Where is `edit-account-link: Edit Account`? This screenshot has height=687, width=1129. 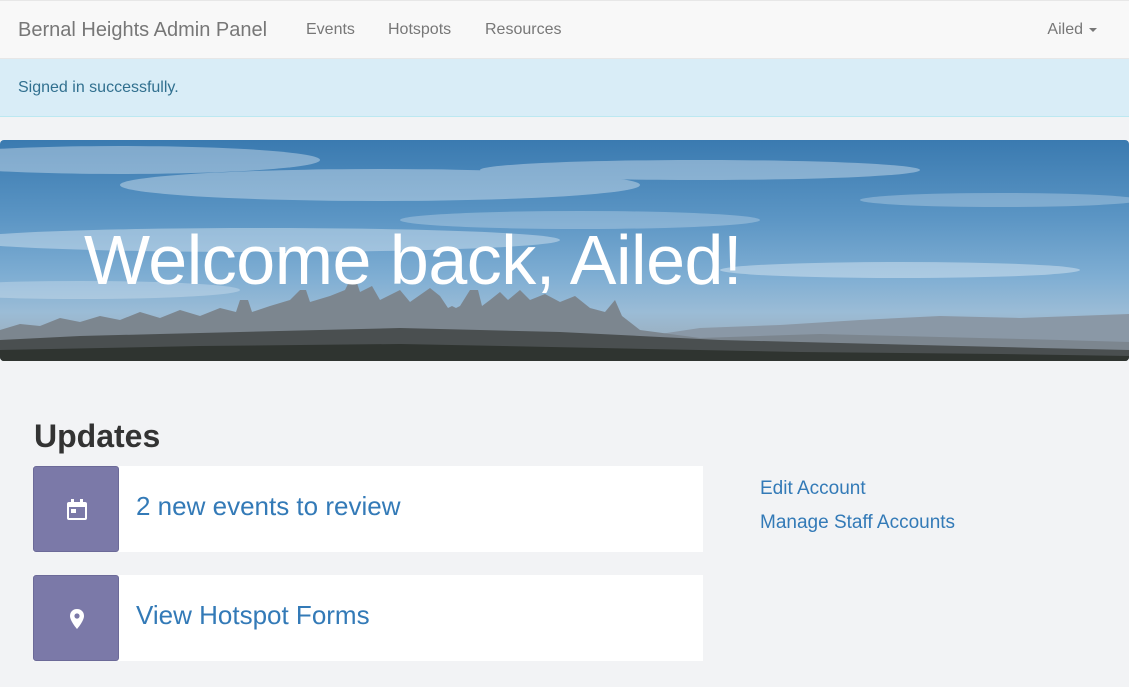 edit-account-link: Edit Account is located at coordinates (813, 489).